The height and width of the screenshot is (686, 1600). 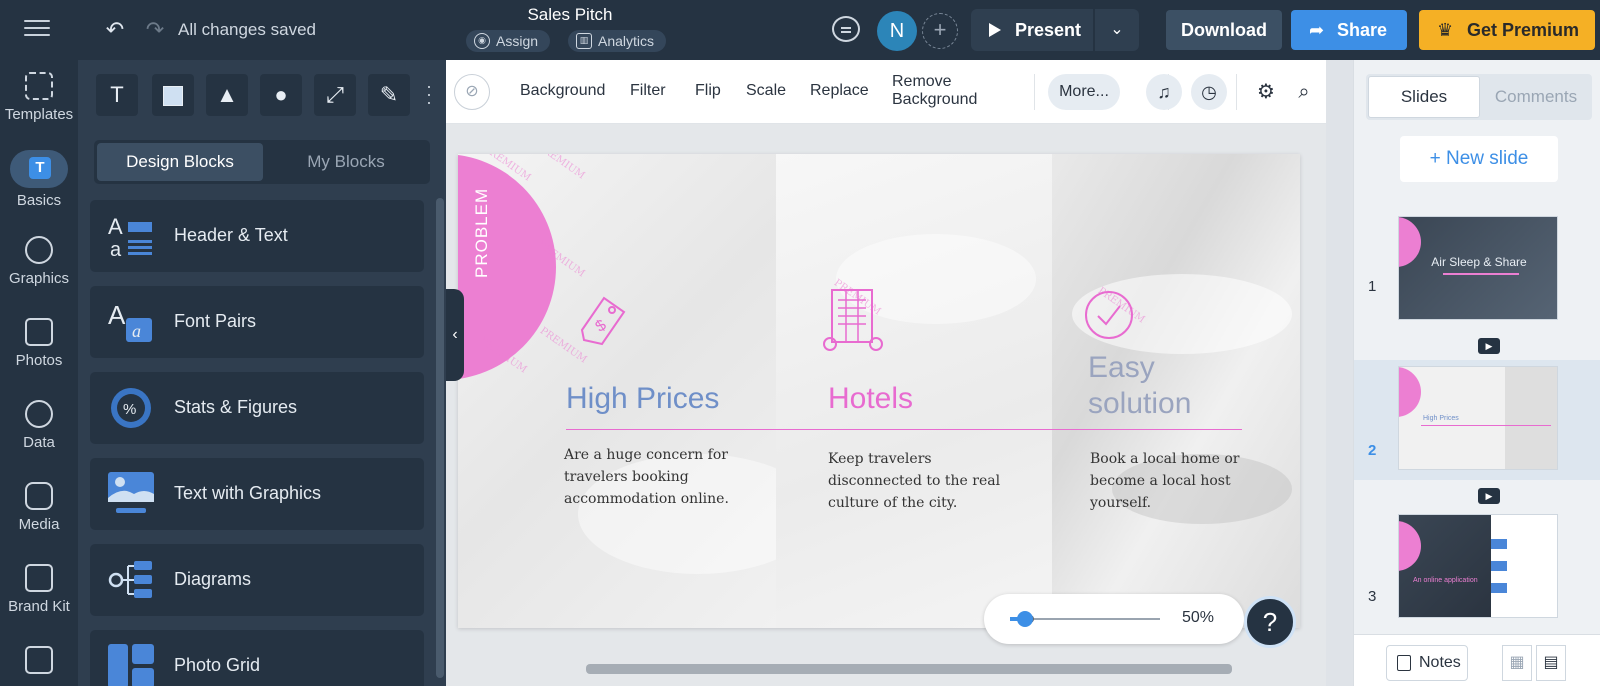 I want to click on zoom-level: 50%, so click(x=1198, y=618).